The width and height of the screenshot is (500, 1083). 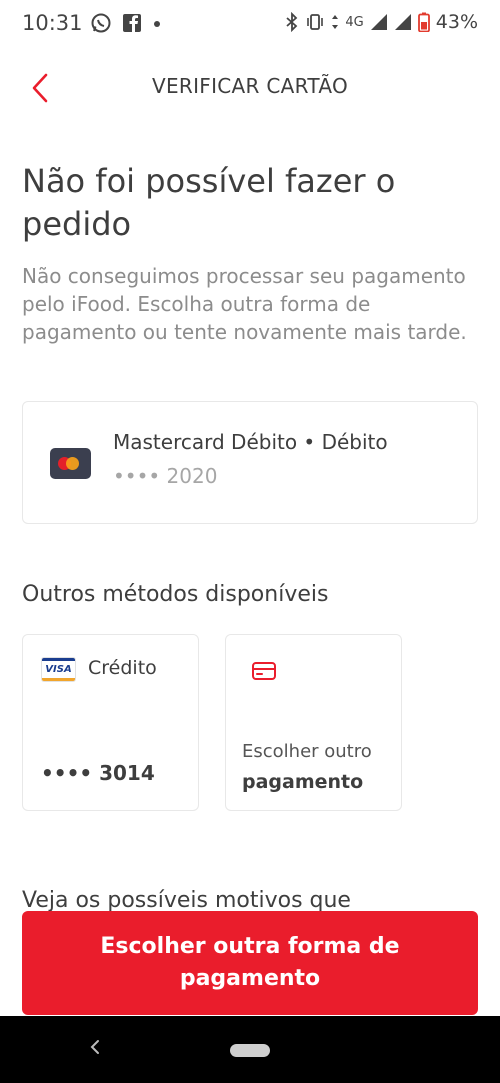 I want to click on other-method-line2: pagamento, so click(x=303, y=782).